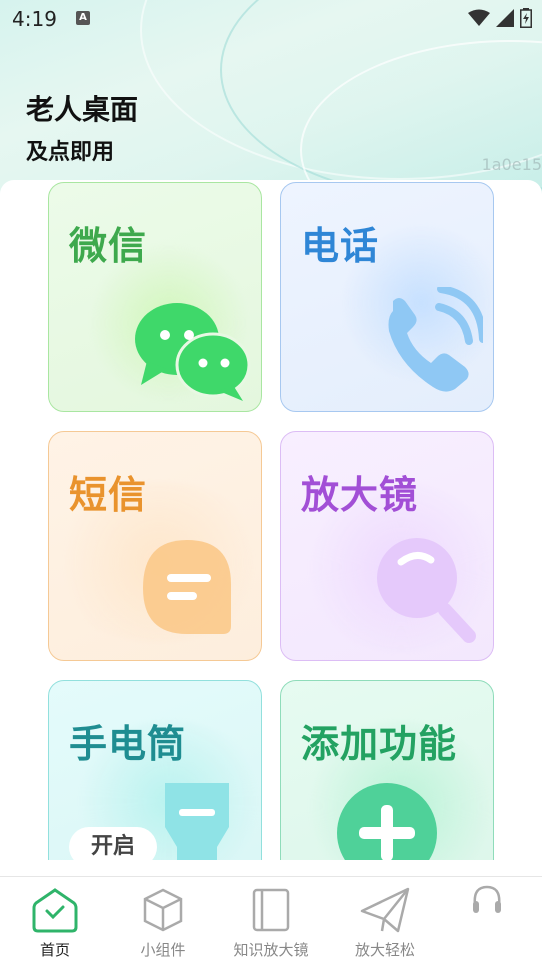 This screenshot has height=965, width=542. I want to click on nav-label-widgets: 小组件, so click(163, 950).